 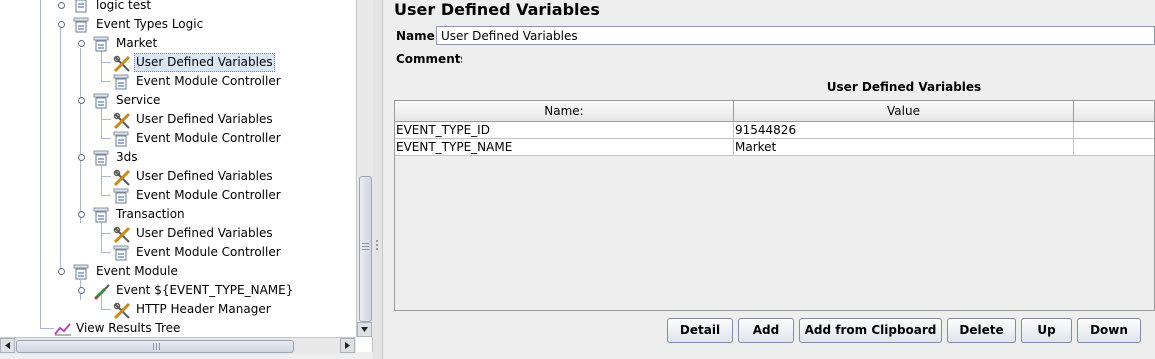 I want to click on page-title: User Defined Variables, so click(x=497, y=9).